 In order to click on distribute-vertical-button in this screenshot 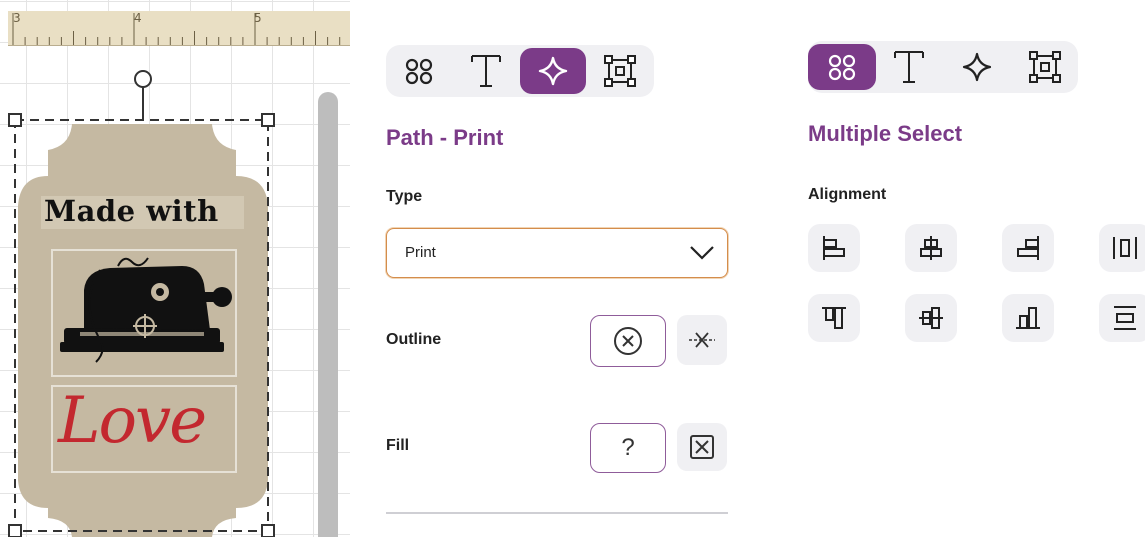, I will do `click(1122, 318)`.